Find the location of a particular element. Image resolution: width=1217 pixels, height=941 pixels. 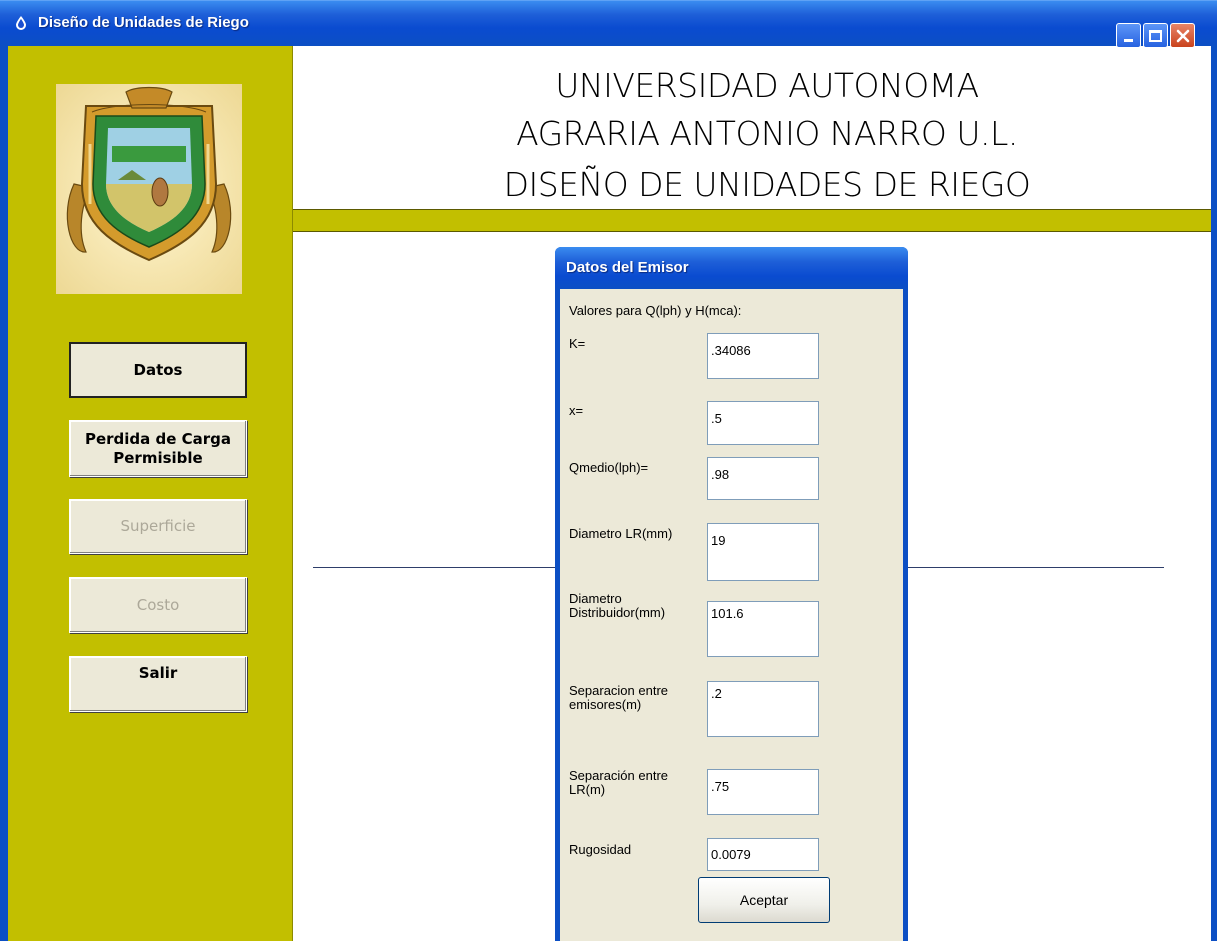

k-label: K= is located at coordinates (577, 343).